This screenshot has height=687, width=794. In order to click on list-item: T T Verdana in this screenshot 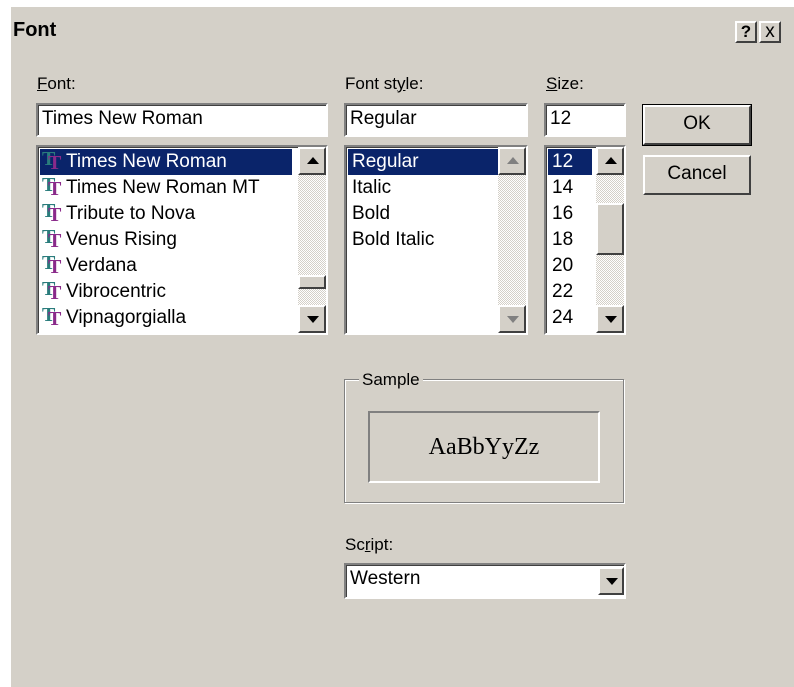, I will do `click(88, 266)`.